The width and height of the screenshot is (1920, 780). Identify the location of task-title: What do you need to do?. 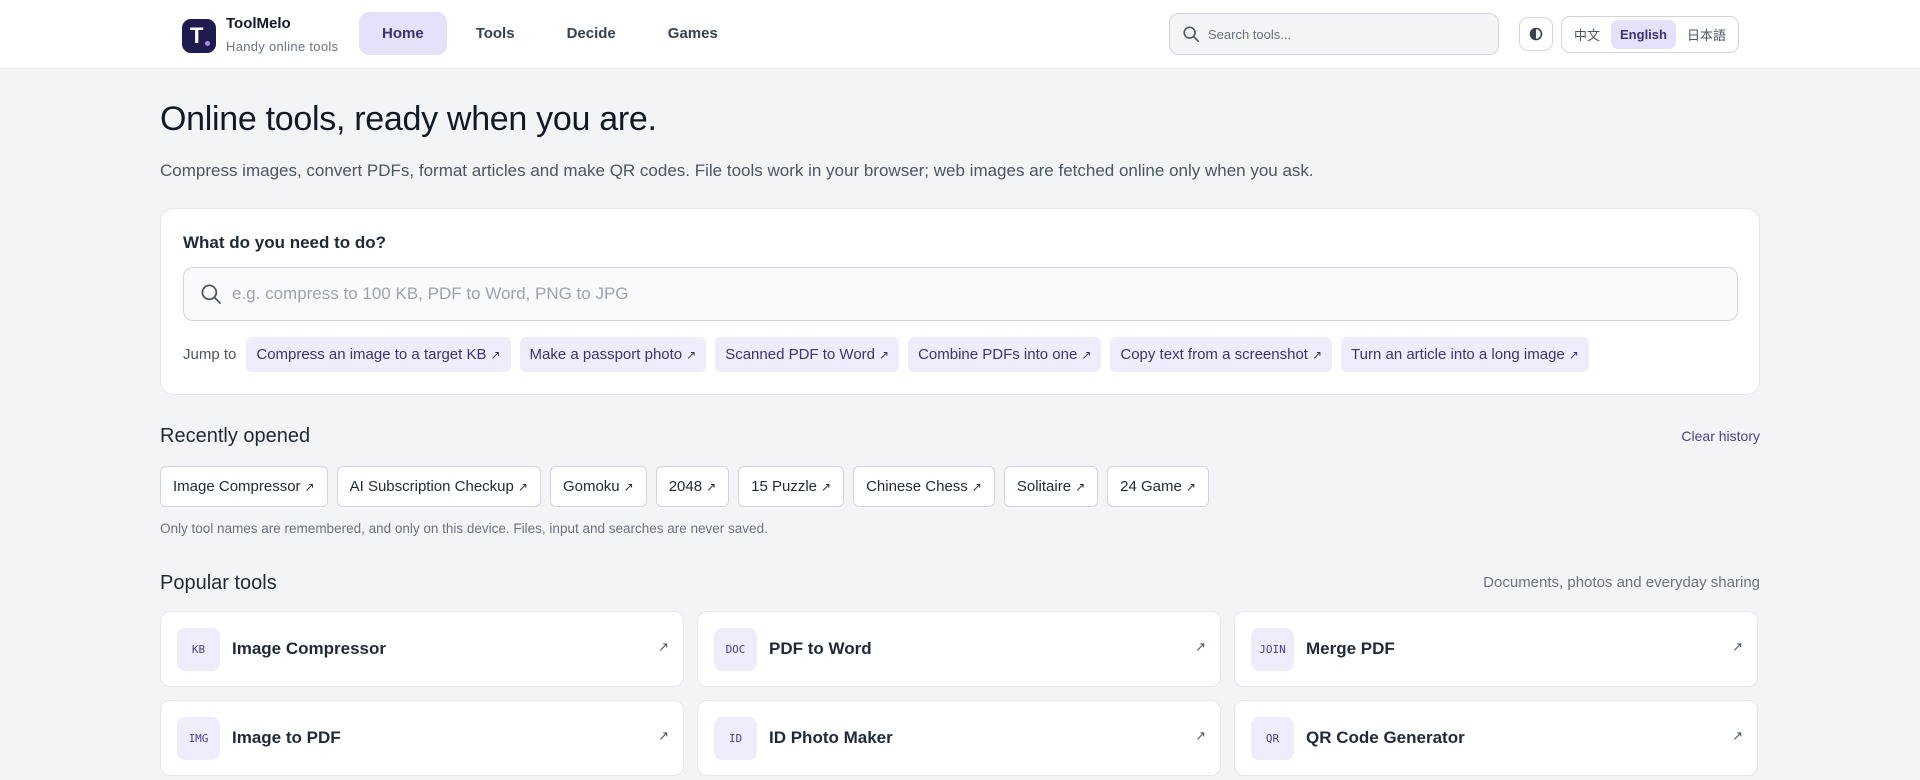
(285, 242).